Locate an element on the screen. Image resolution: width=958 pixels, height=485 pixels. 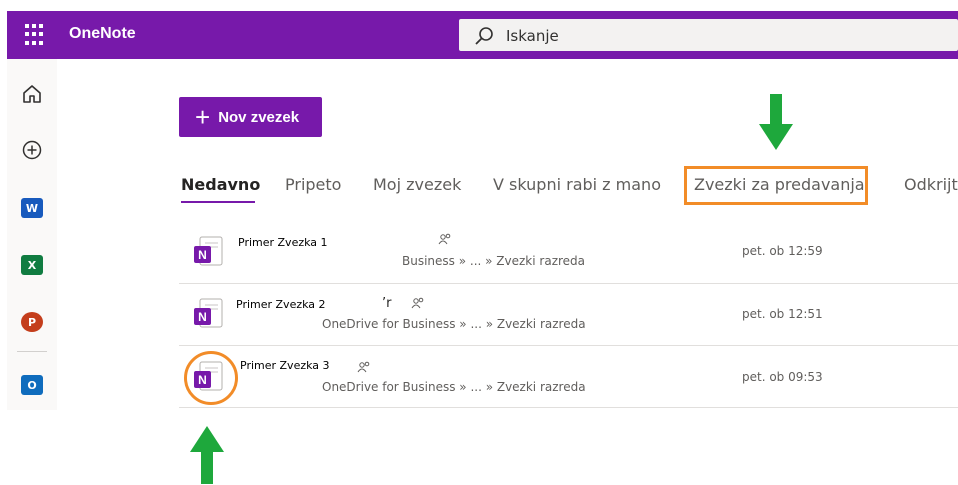
app-title: OneNote is located at coordinates (102, 34).